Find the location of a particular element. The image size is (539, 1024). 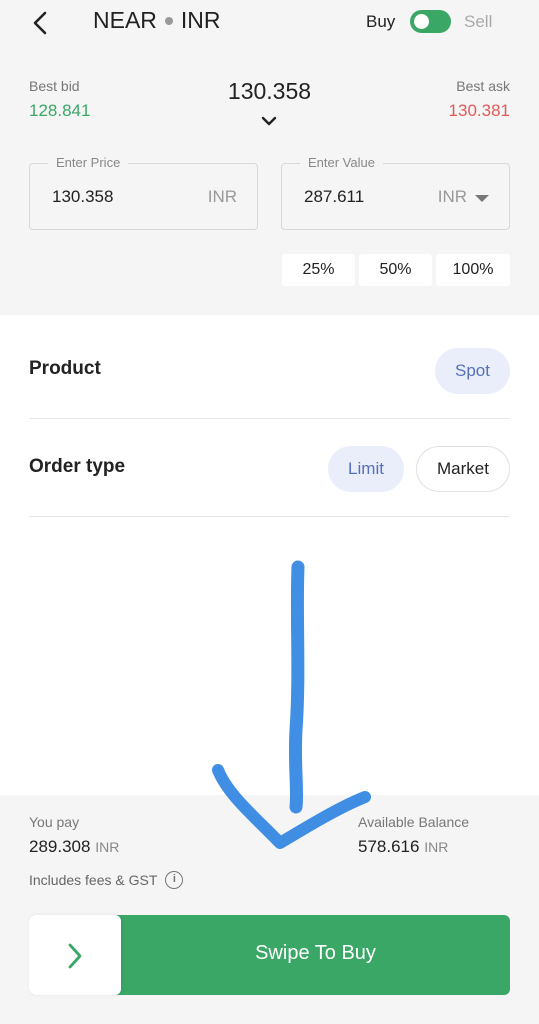

percent-25-button: 25% is located at coordinates (318, 270).